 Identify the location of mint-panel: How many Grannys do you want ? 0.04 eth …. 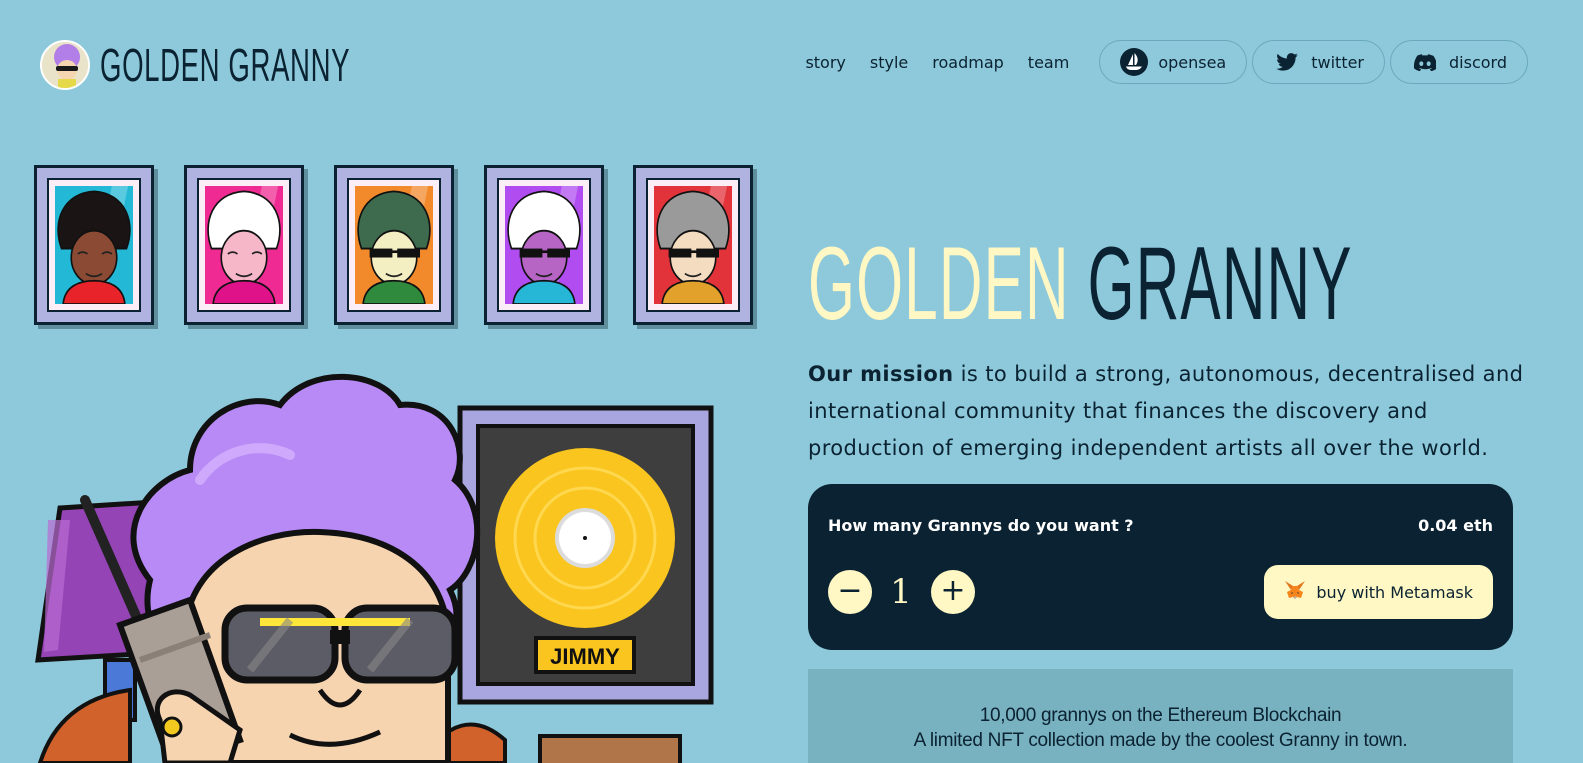
(1160, 567).